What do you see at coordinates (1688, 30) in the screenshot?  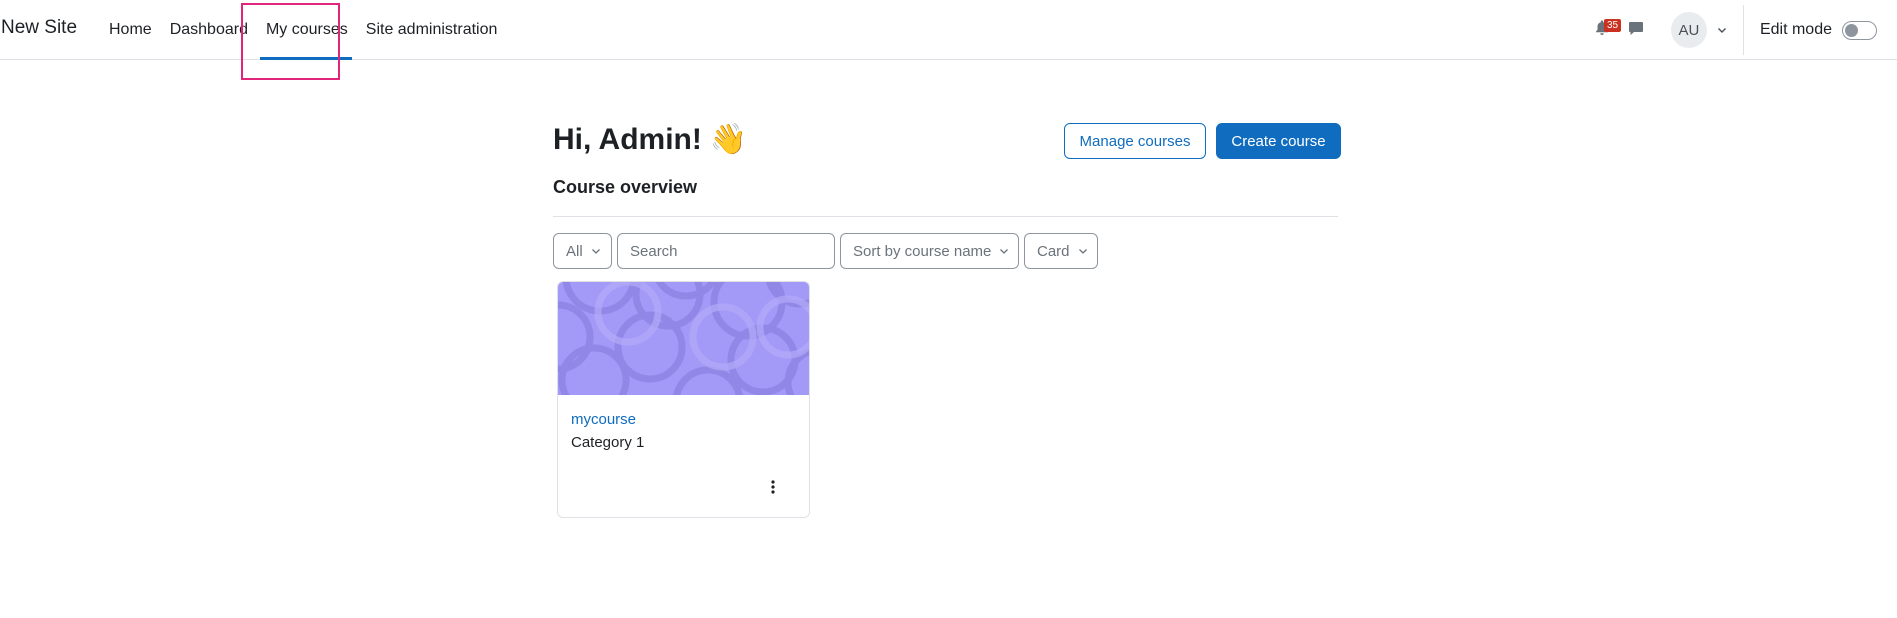 I see `avatar: AU` at bounding box center [1688, 30].